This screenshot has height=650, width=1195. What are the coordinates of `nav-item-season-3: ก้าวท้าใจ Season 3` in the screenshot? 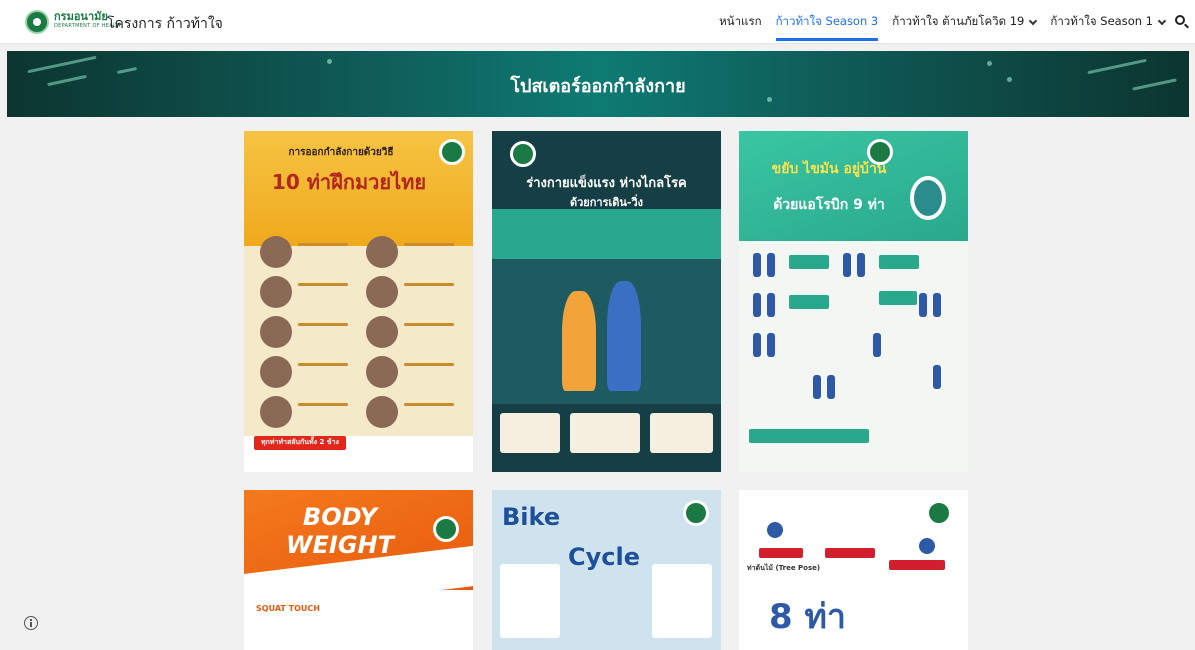 It's located at (827, 22).